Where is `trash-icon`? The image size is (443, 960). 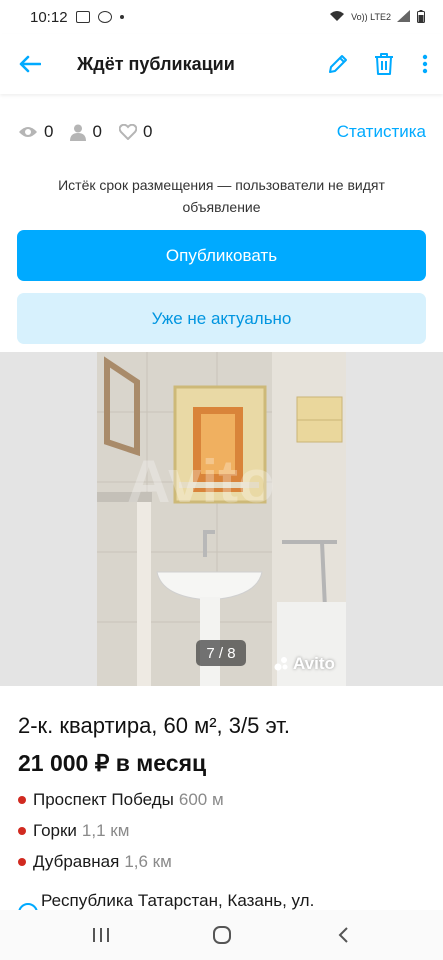 trash-icon is located at coordinates (384, 64).